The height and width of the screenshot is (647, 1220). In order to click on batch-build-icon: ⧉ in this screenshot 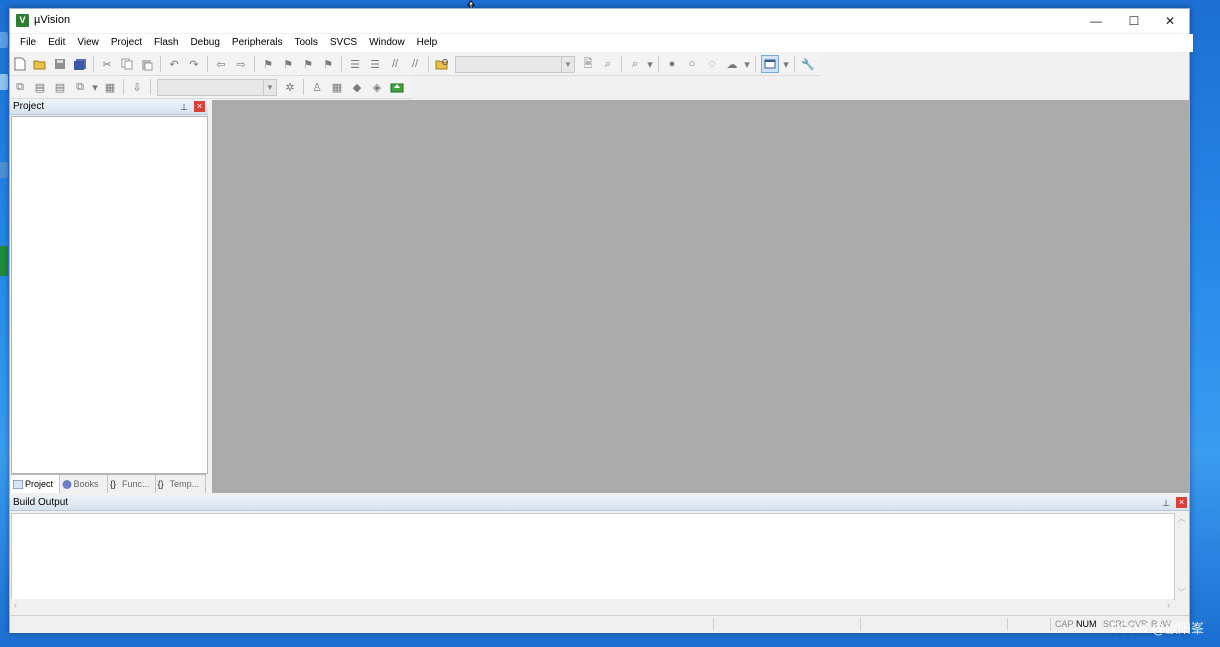, I will do `click(80, 87)`.